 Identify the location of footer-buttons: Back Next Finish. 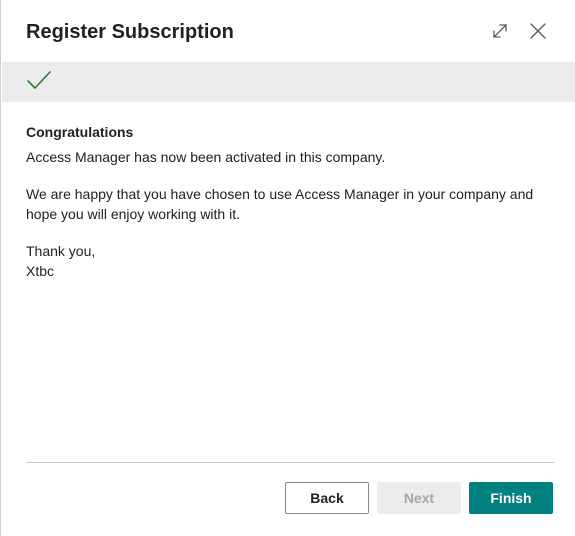
(419, 498).